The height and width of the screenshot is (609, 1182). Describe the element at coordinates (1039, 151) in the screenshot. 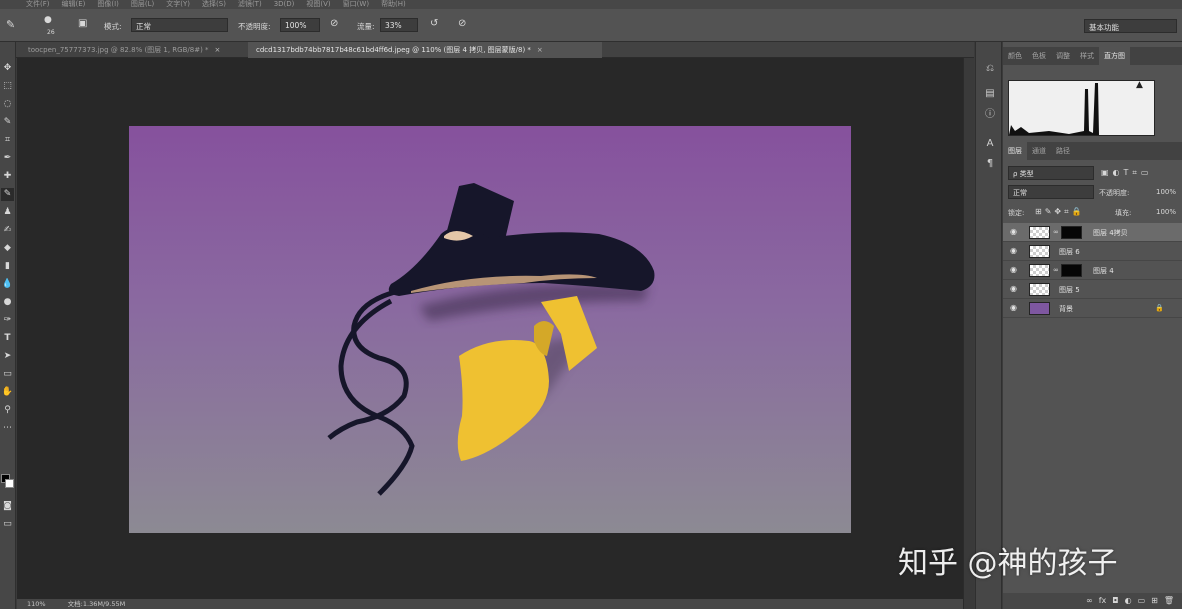

I see `tab-channels: 通道` at that location.